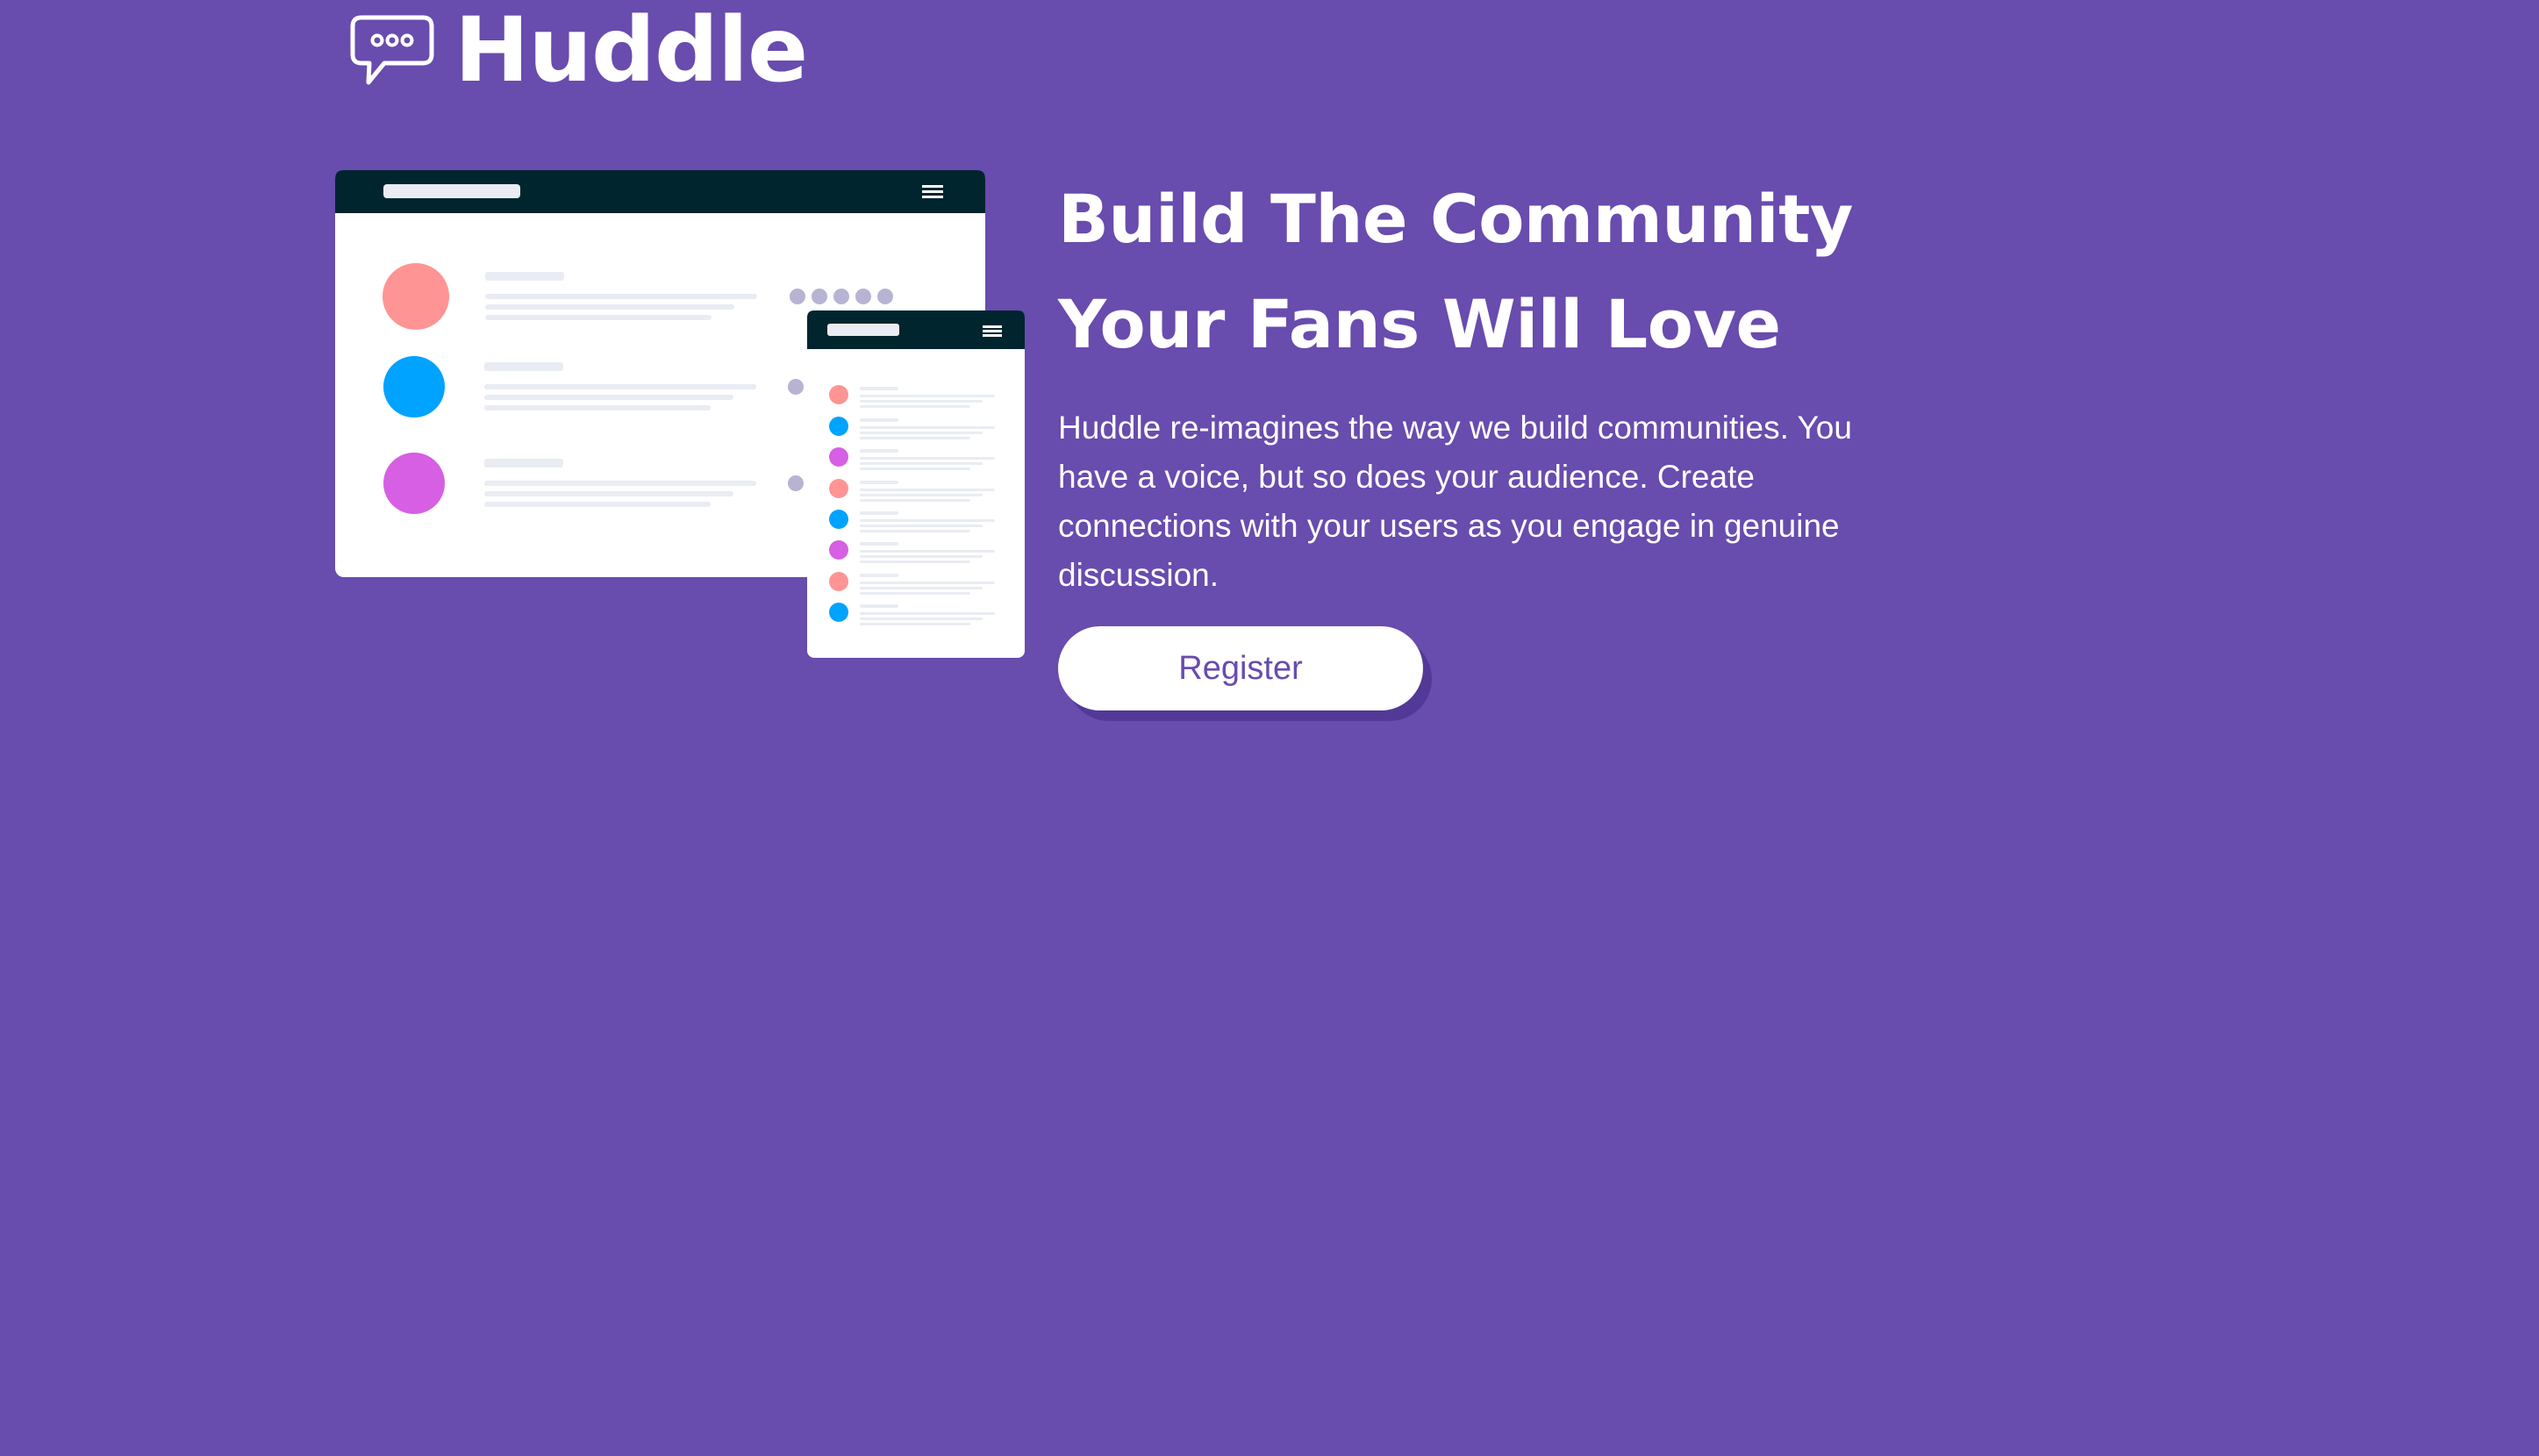 This screenshot has width=2539, height=1456. I want to click on brand-name: Huddle, so click(631, 51).